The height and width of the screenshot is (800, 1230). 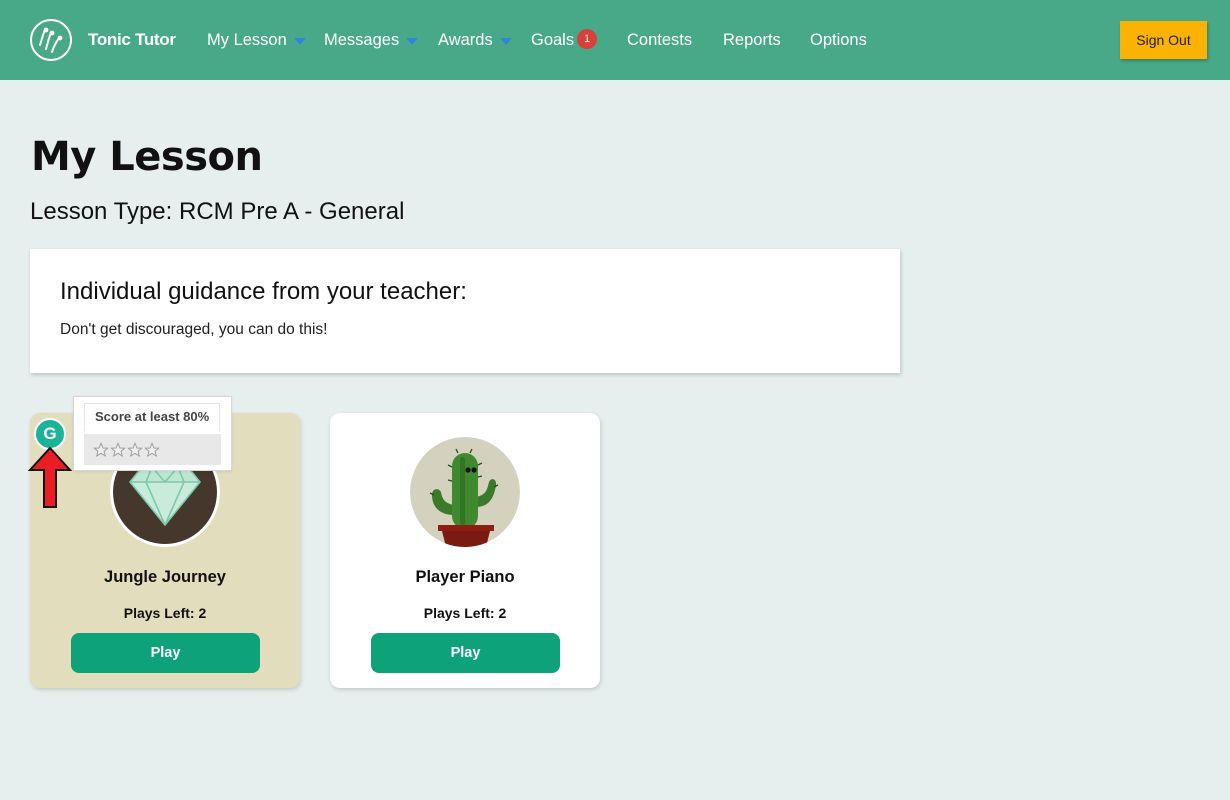 I want to click on brand-name: Tonic Tutor, so click(x=132, y=40).